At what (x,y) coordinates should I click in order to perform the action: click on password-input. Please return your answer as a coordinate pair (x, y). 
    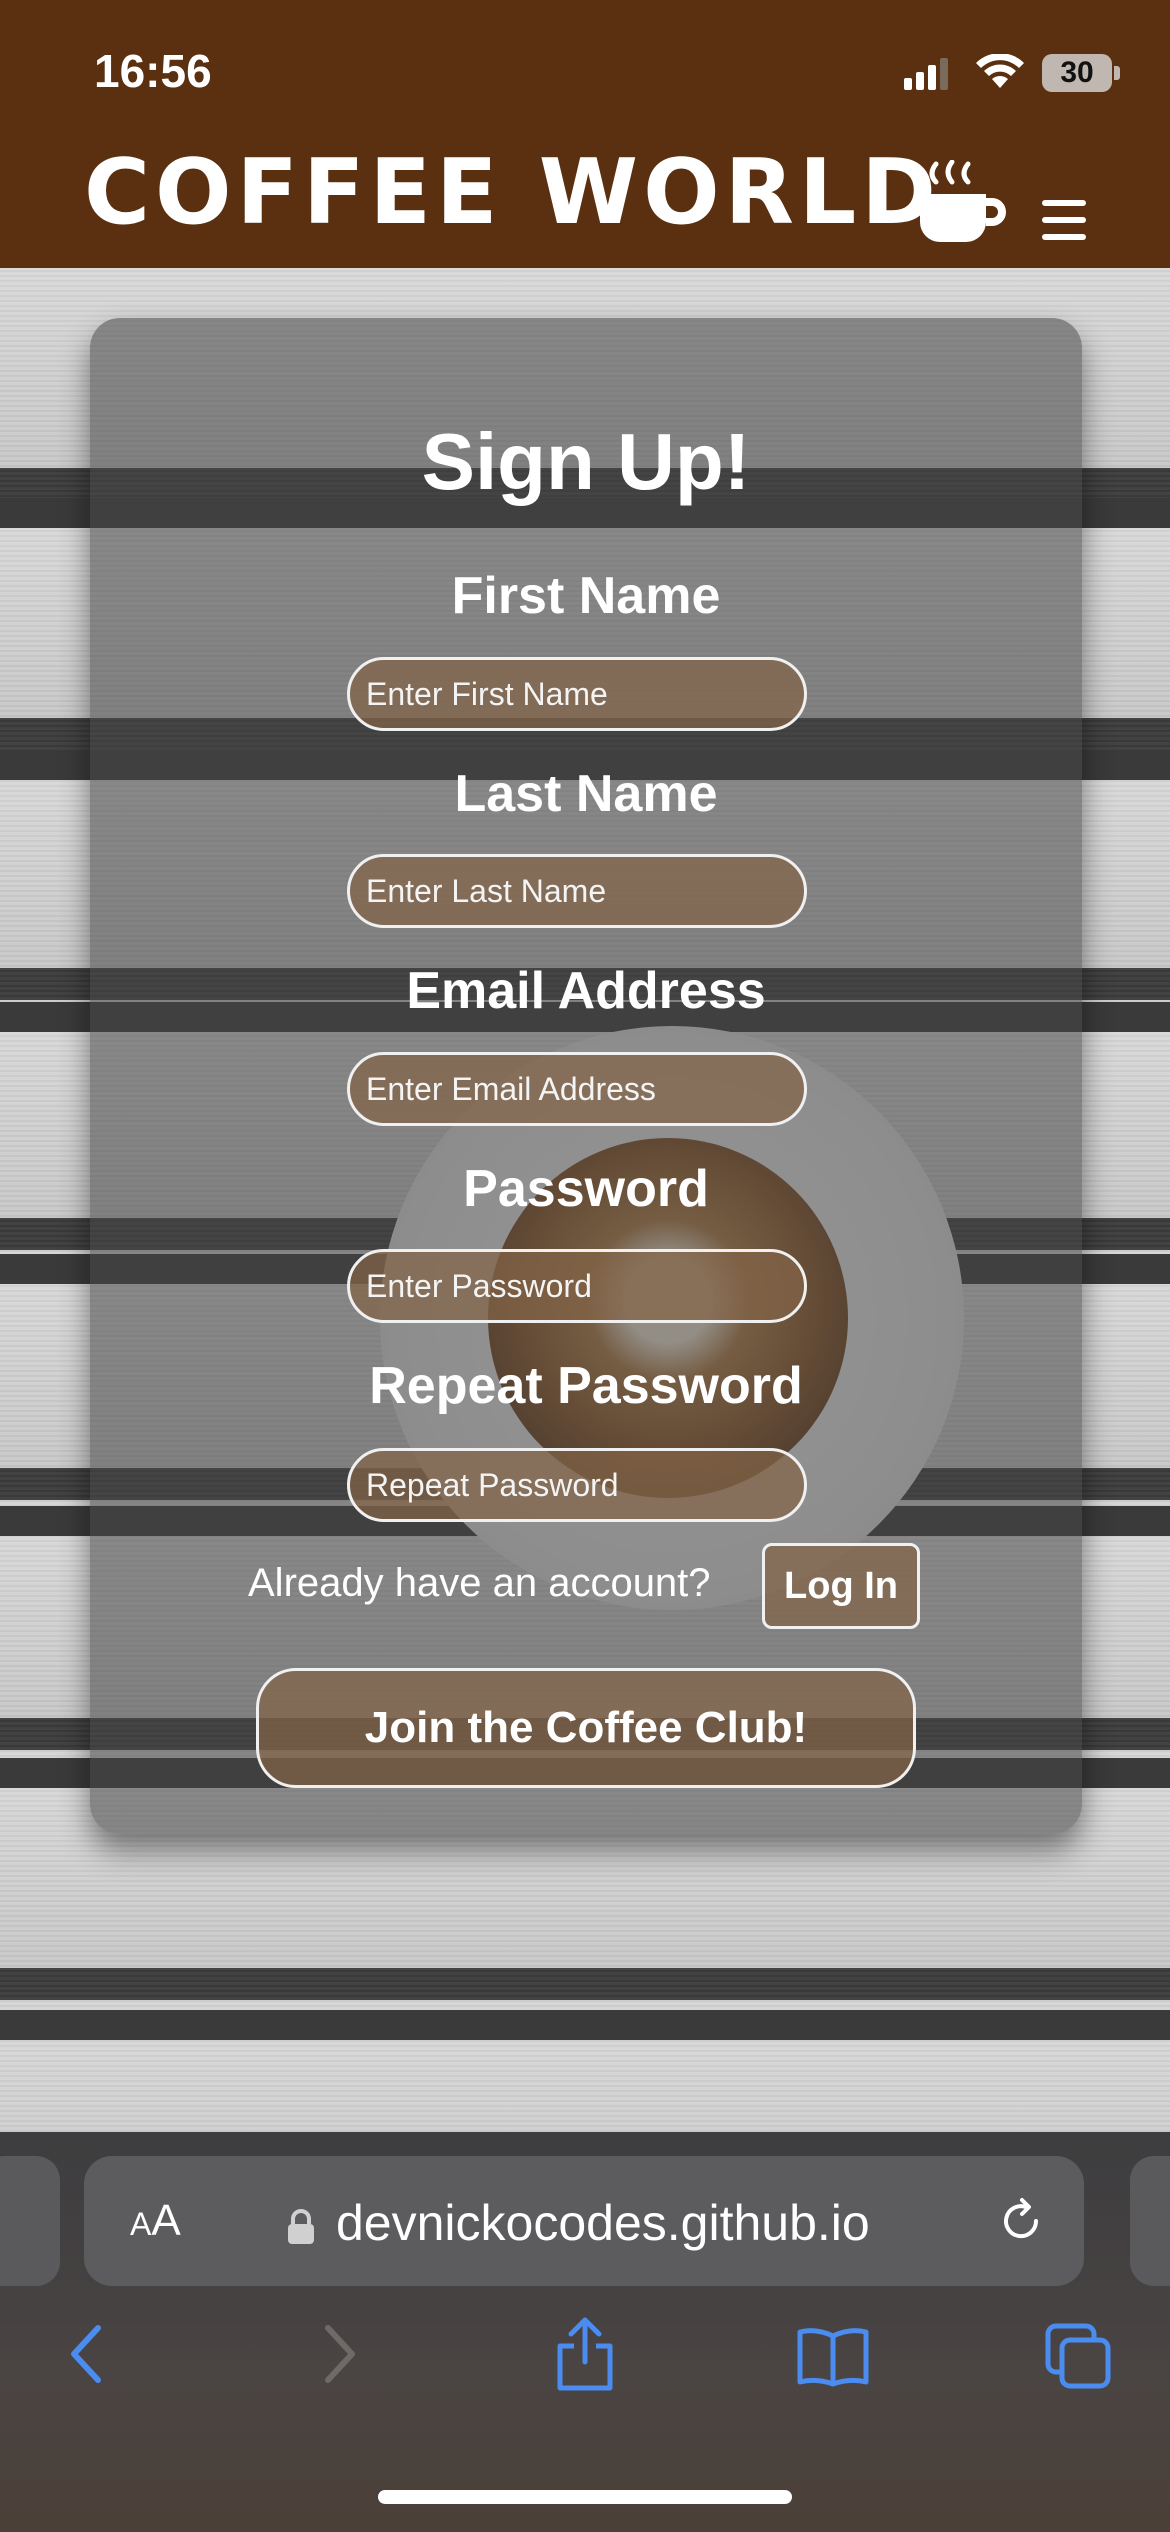
    Looking at the image, I should click on (577, 1286).